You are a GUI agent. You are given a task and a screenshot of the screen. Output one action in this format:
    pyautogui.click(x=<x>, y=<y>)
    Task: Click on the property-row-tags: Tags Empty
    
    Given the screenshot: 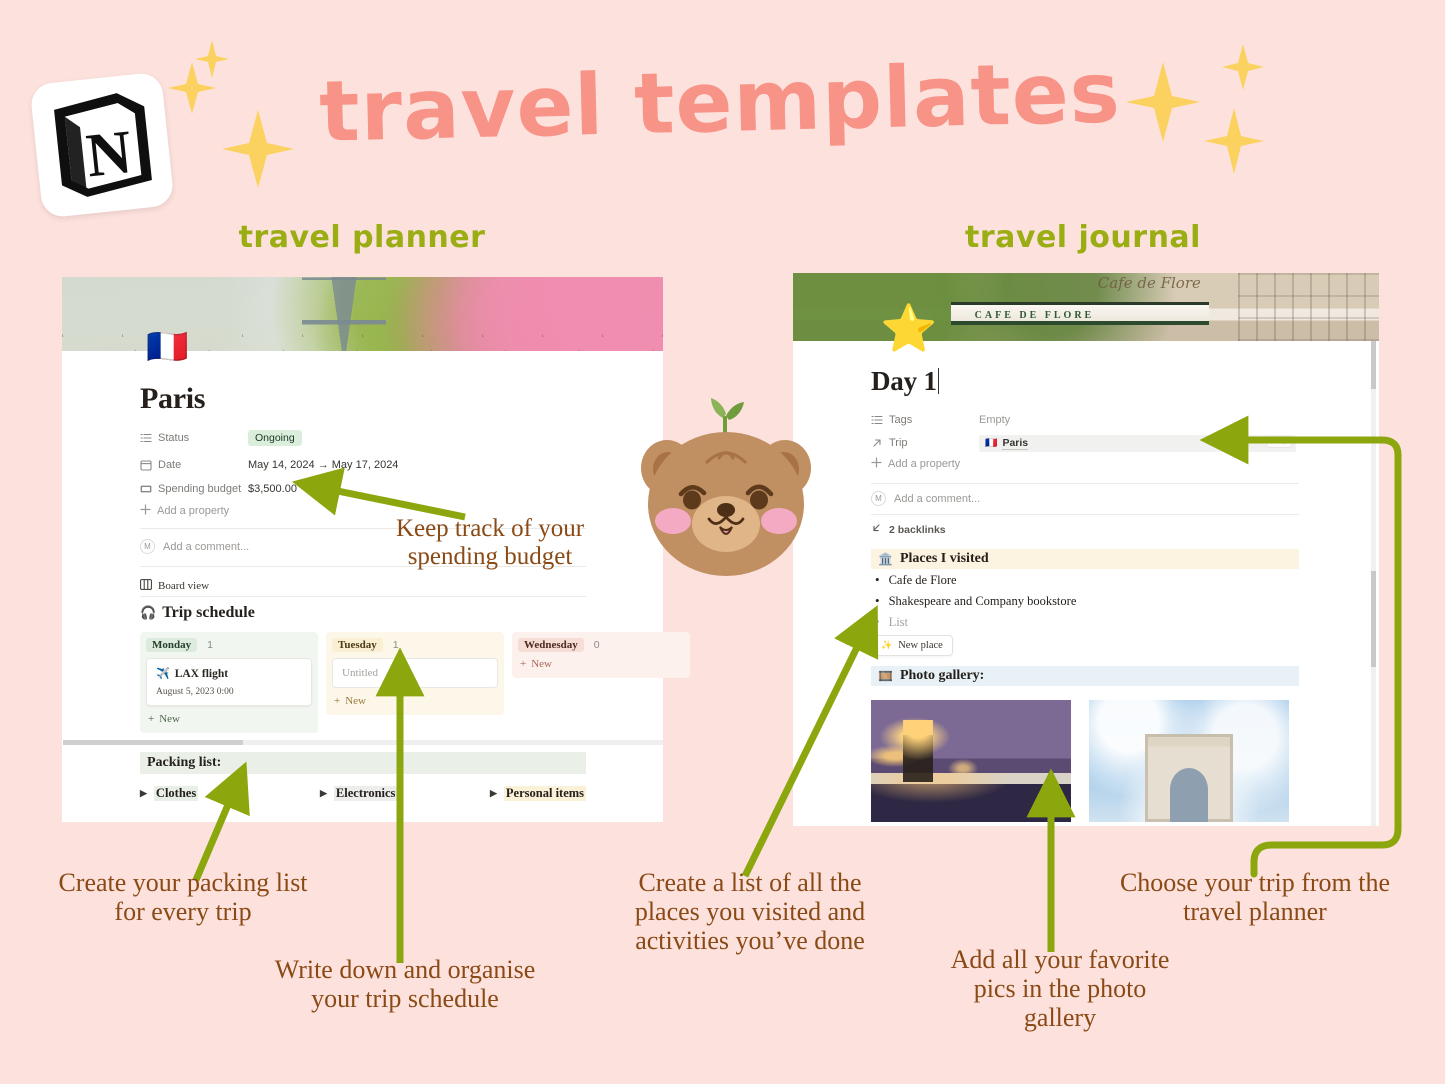 What is the action you would take?
    pyautogui.click(x=940, y=420)
    